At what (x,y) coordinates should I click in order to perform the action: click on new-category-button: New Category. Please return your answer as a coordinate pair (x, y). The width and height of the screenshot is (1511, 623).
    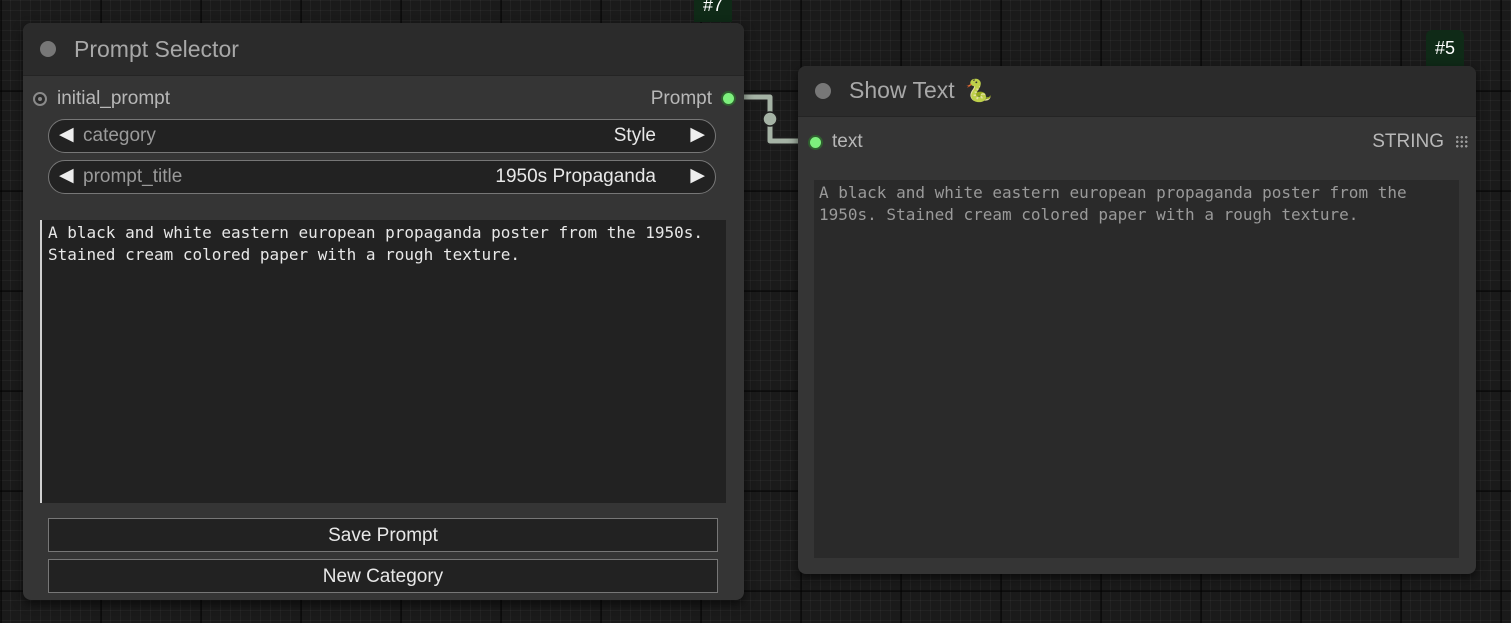
    Looking at the image, I should click on (383, 576).